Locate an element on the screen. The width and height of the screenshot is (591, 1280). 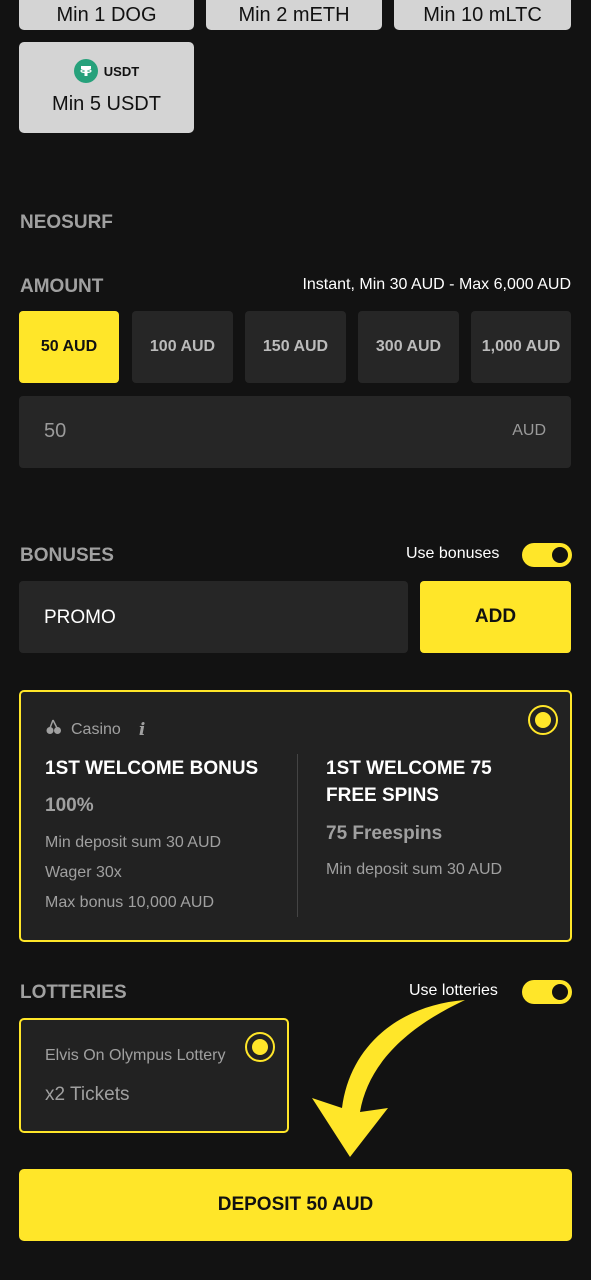
add-promo-button: ADD is located at coordinates (495, 617).